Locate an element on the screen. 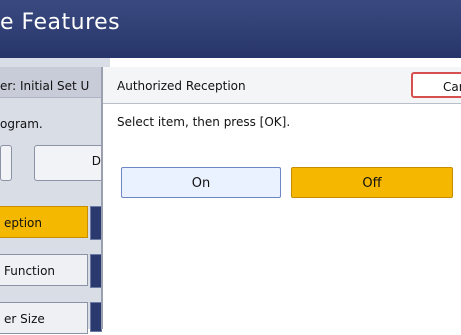 This screenshot has width=461, height=335. window-title: e Features is located at coordinates (60, 22).